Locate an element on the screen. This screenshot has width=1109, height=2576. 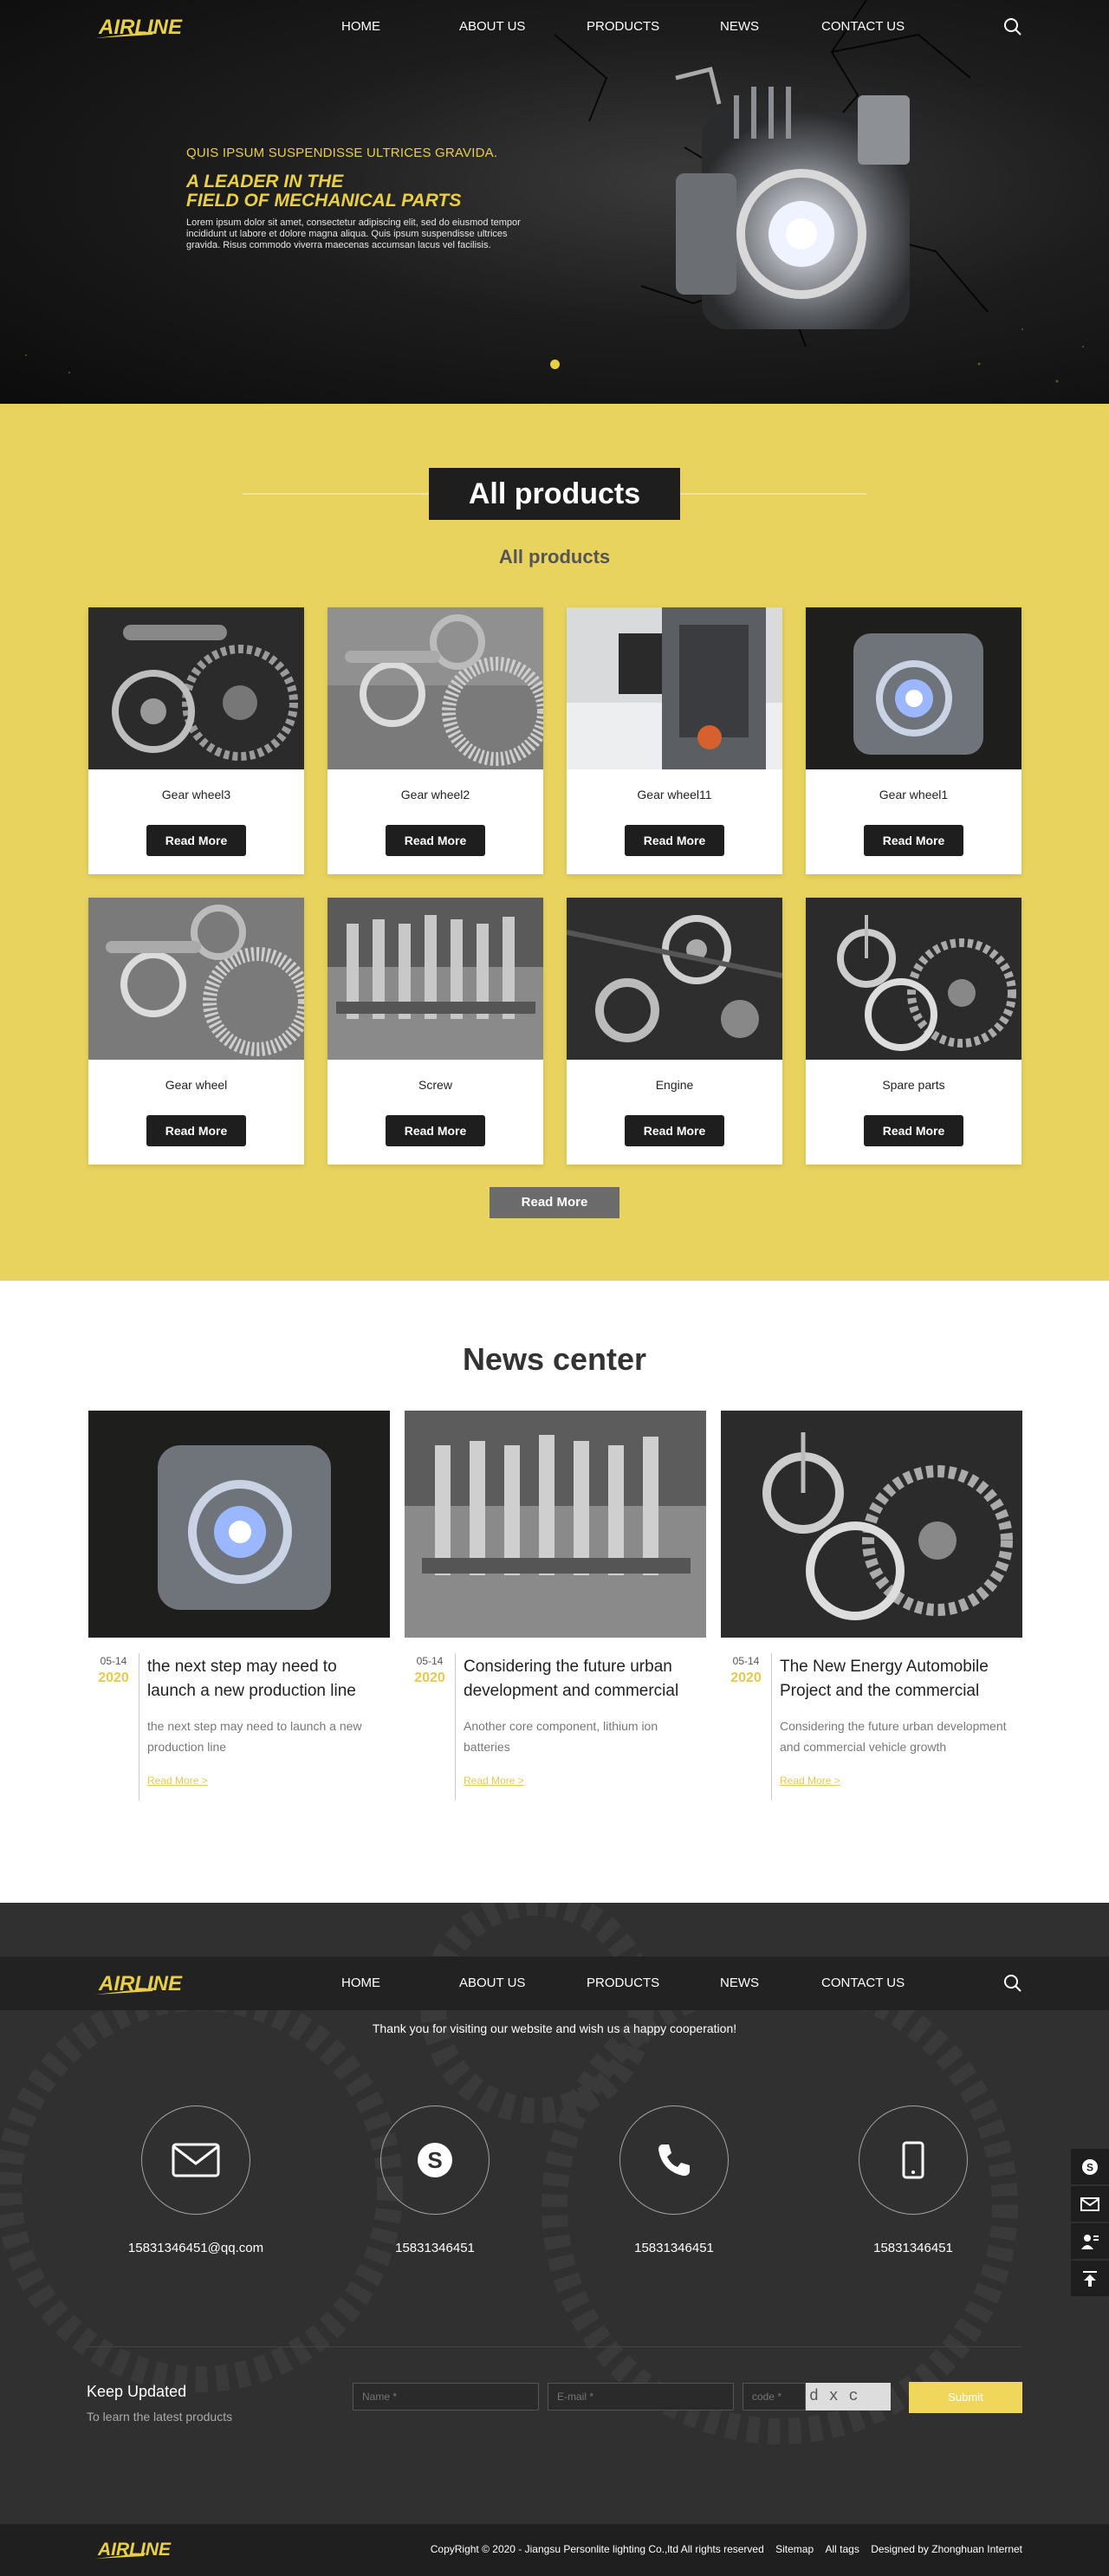
news-date-md: 05-14 is located at coordinates (746, 1661).